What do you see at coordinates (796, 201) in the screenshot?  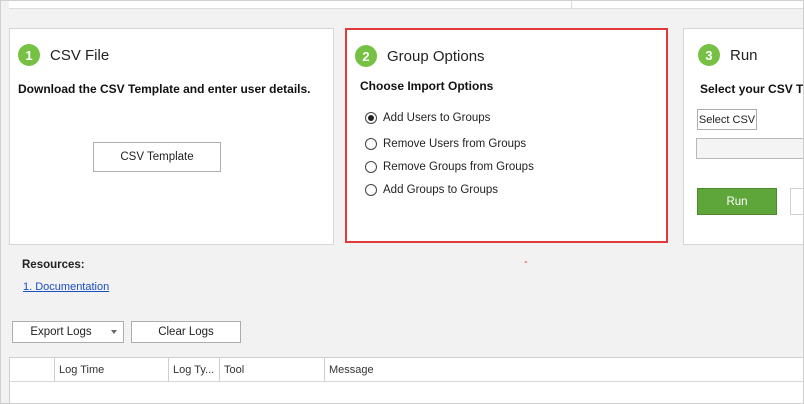 I see `secondary-button` at bounding box center [796, 201].